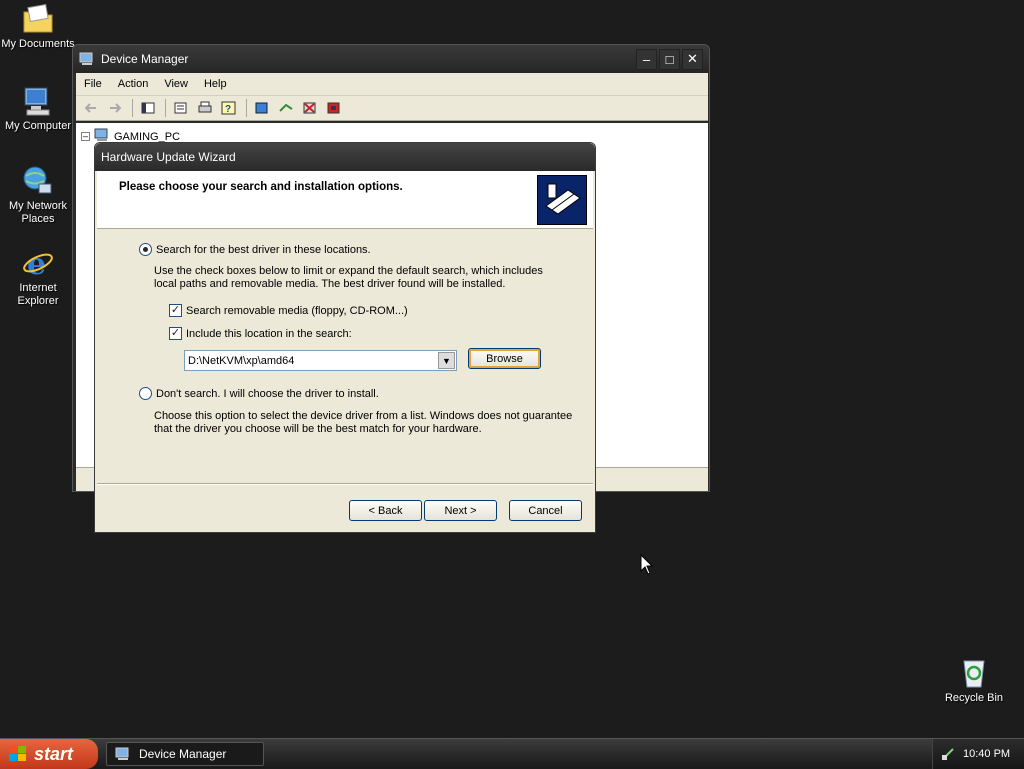 This screenshot has width=1024, height=769. What do you see at coordinates (669, 59) in the screenshot?
I see `maximize-button: □` at bounding box center [669, 59].